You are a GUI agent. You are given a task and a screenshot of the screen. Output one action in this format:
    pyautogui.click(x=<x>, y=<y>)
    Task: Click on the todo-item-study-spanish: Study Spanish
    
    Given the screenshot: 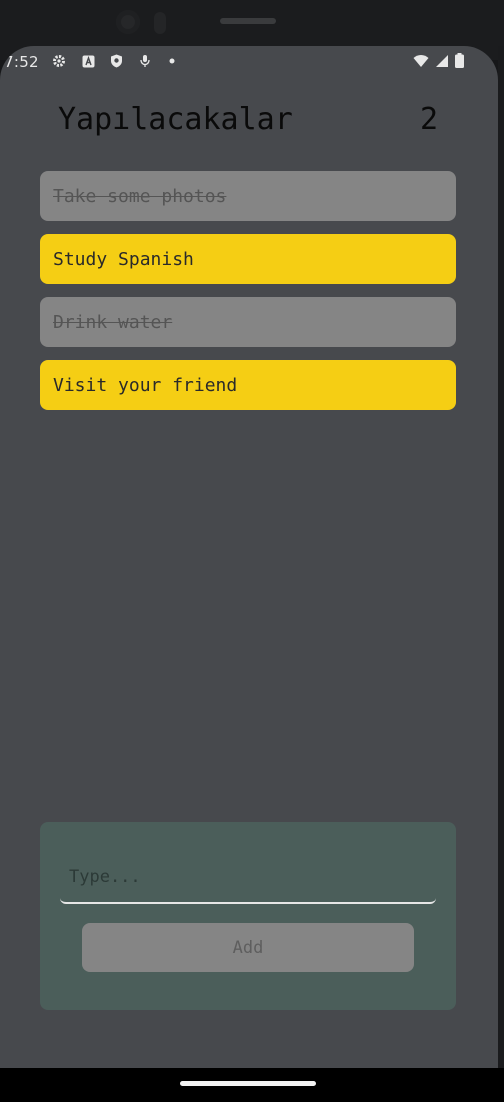 What is the action you would take?
    pyautogui.click(x=248, y=259)
    